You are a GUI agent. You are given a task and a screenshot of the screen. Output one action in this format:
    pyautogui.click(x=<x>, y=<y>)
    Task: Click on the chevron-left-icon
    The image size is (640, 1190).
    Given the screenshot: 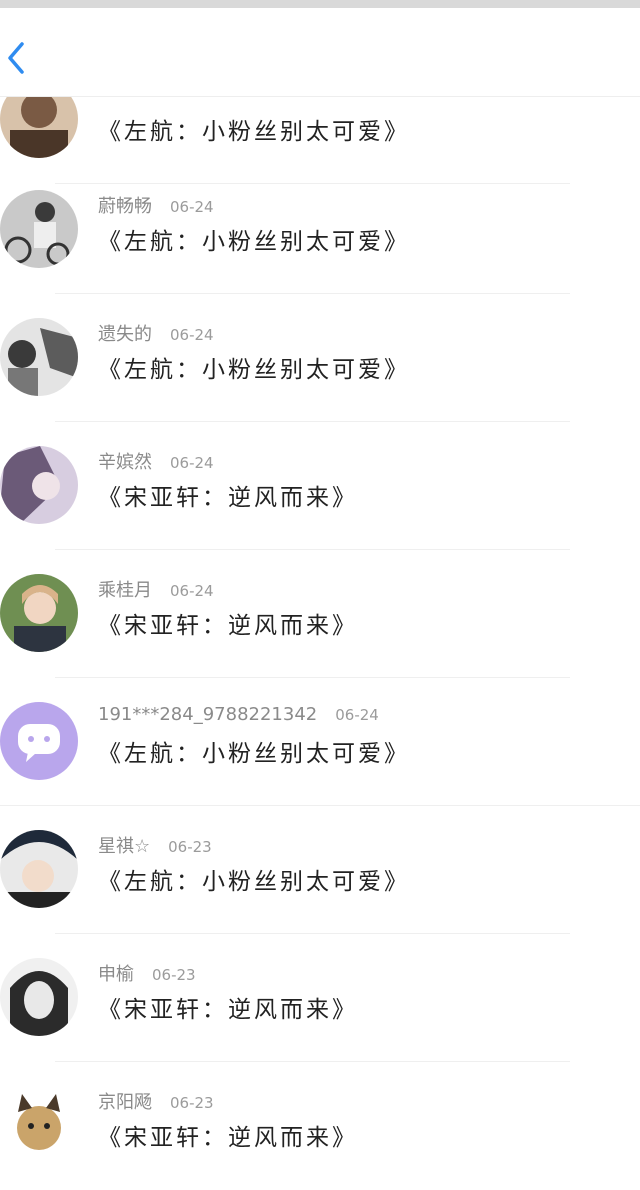 What is the action you would take?
    pyautogui.click(x=16, y=58)
    